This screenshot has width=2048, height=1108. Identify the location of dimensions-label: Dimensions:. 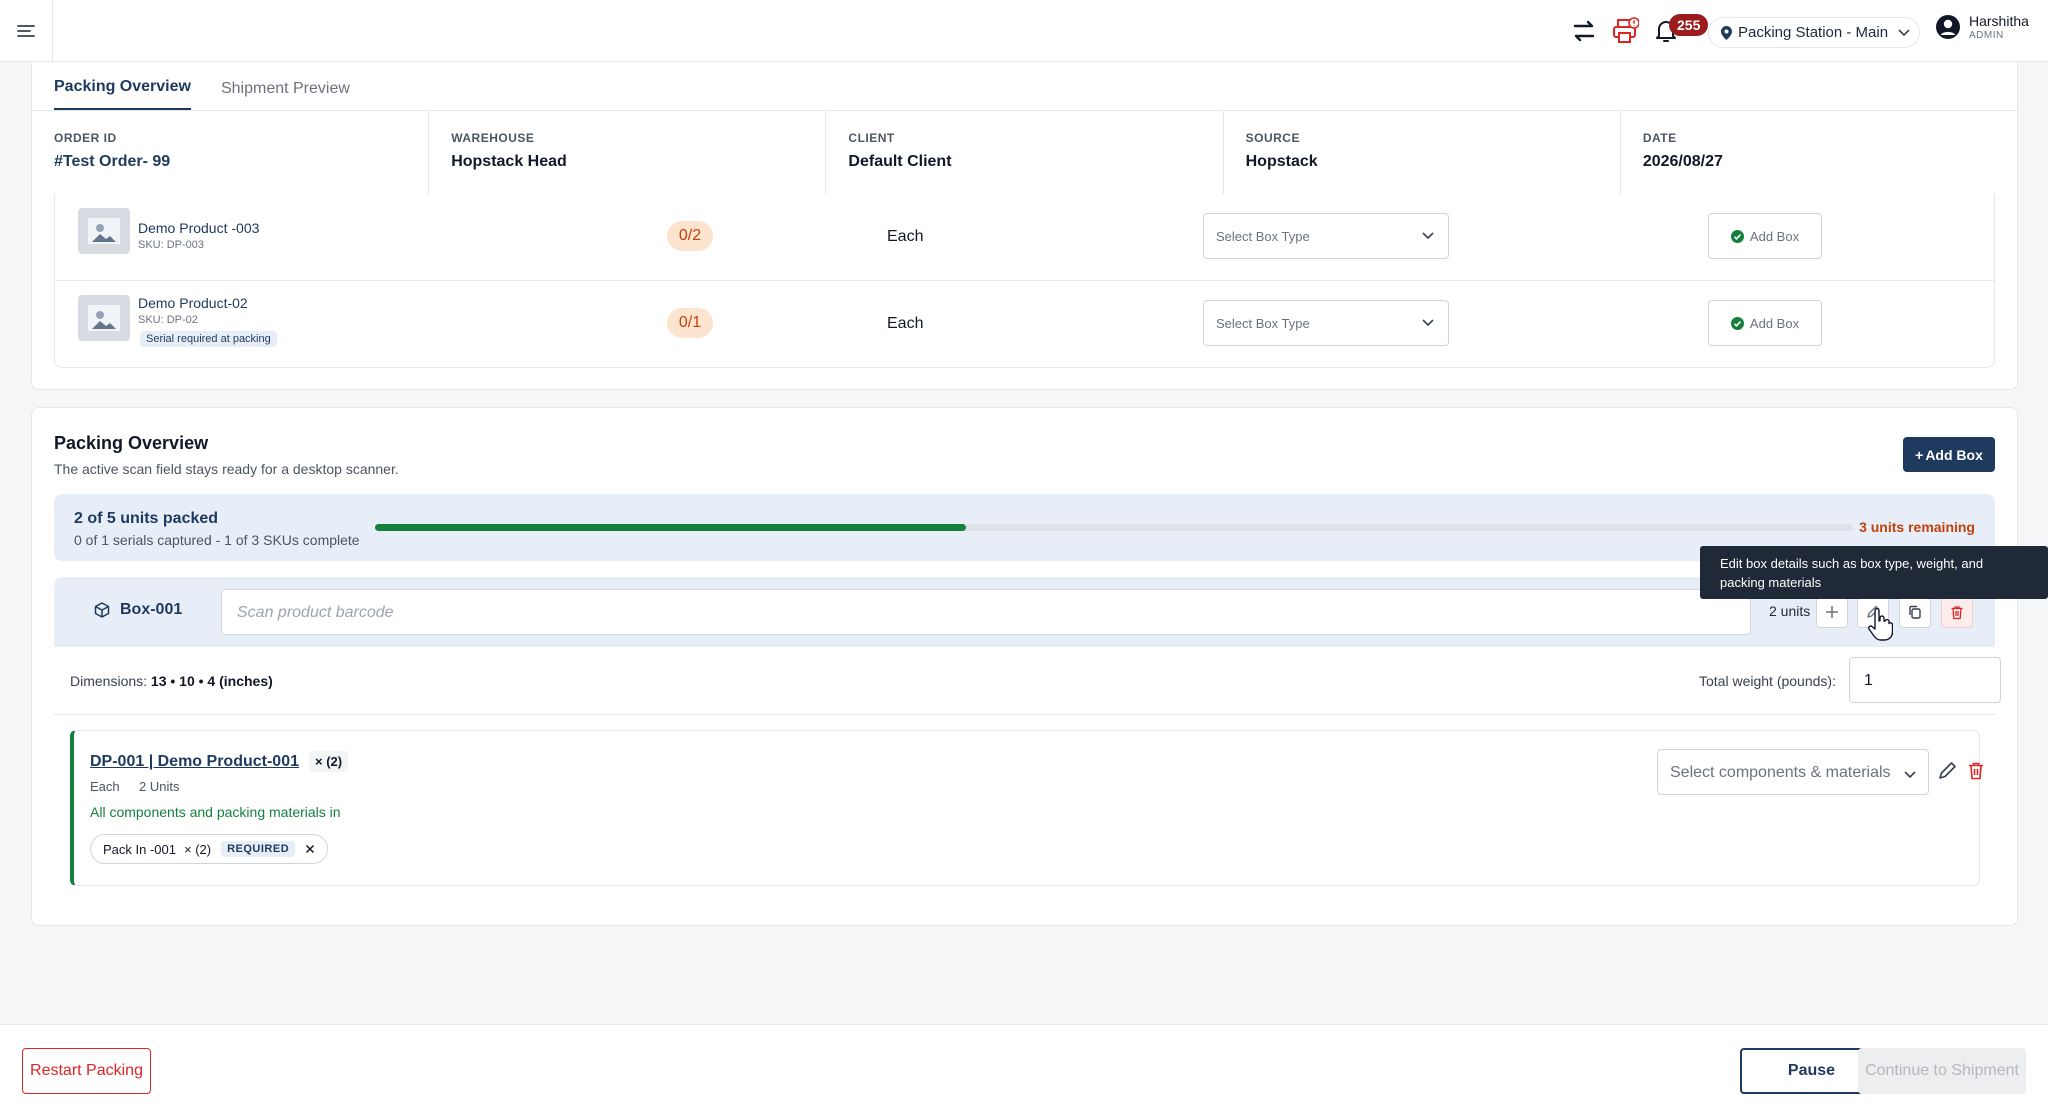
(109, 681).